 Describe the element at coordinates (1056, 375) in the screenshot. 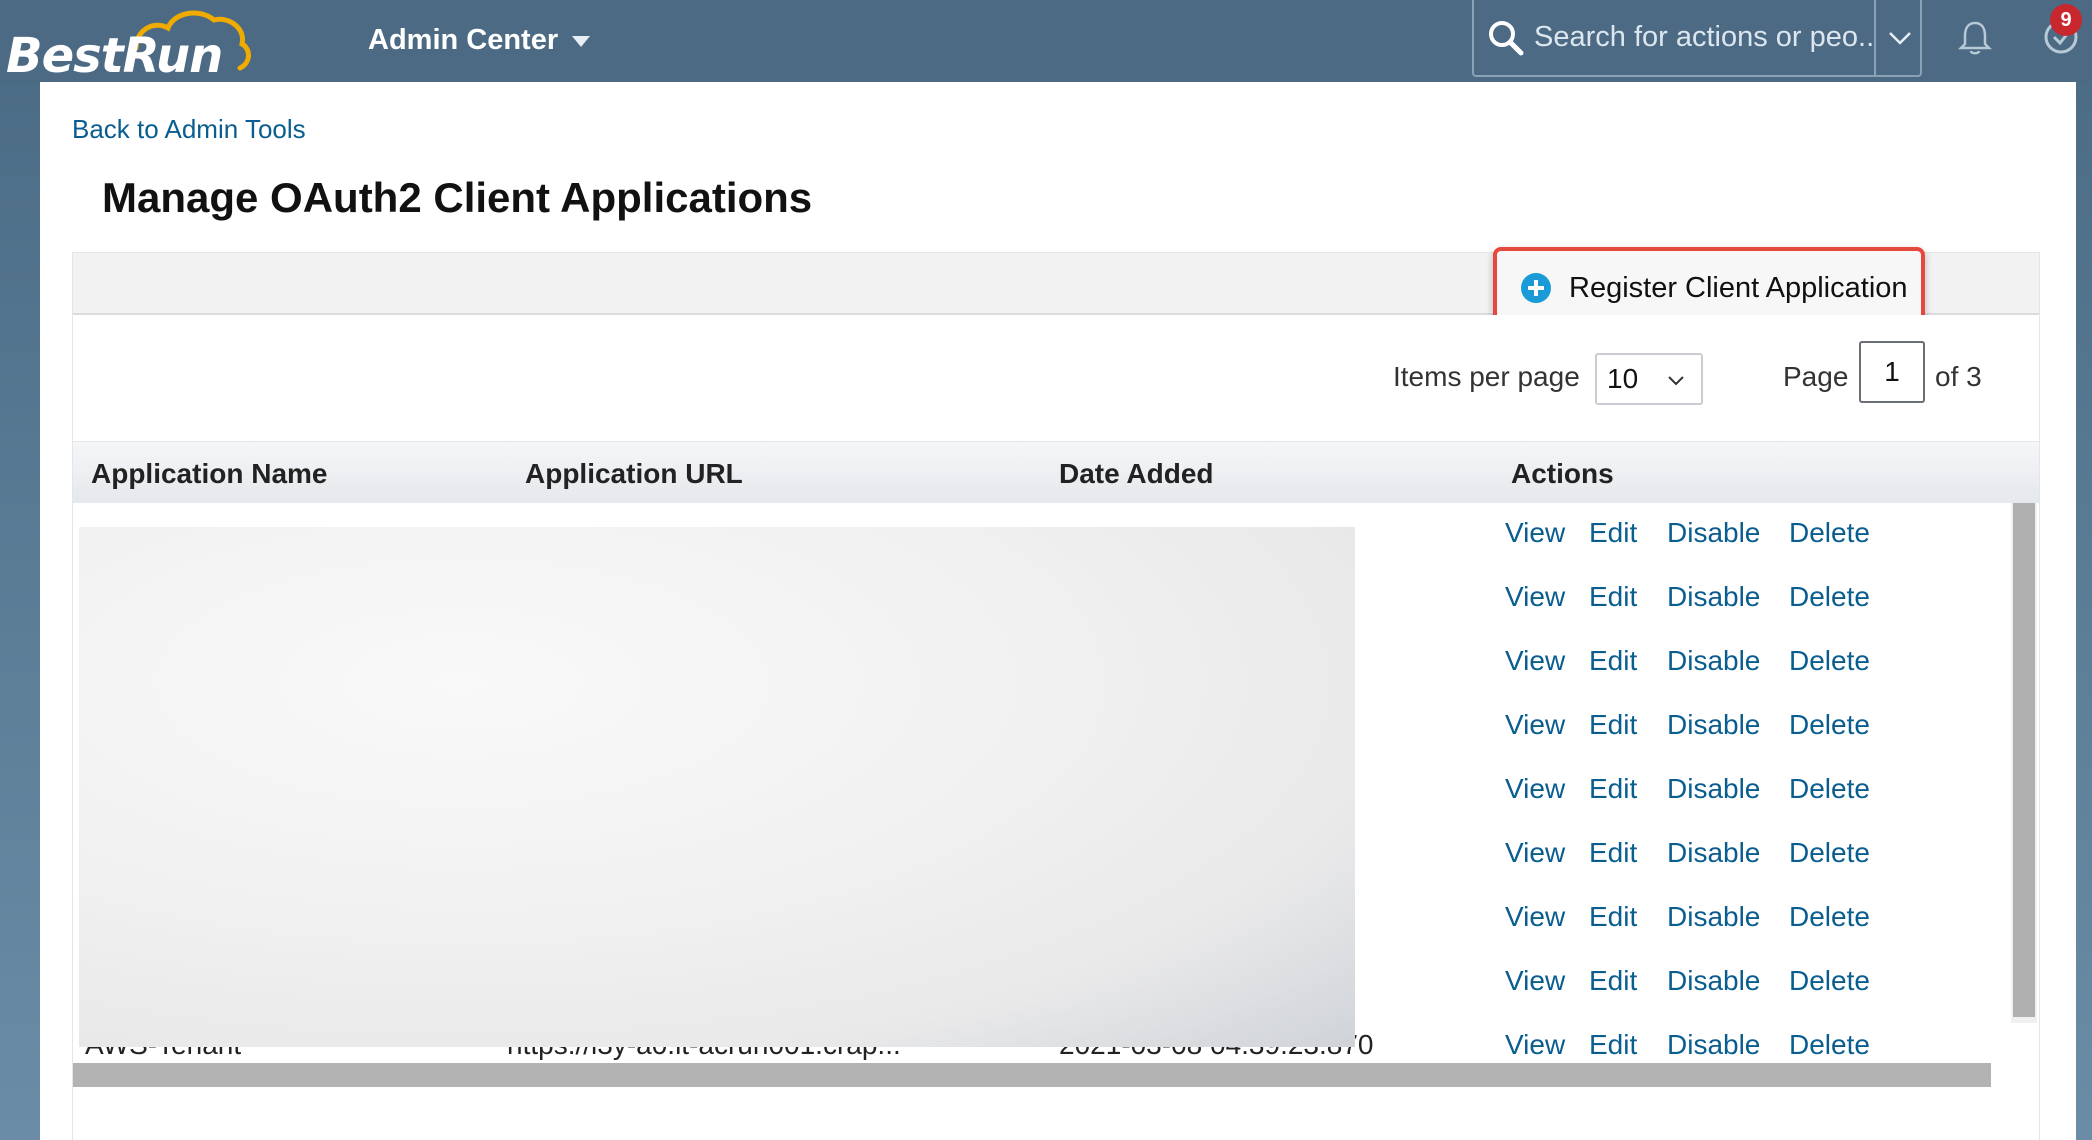

I see `pager: Items per page 10 Page of 3` at that location.